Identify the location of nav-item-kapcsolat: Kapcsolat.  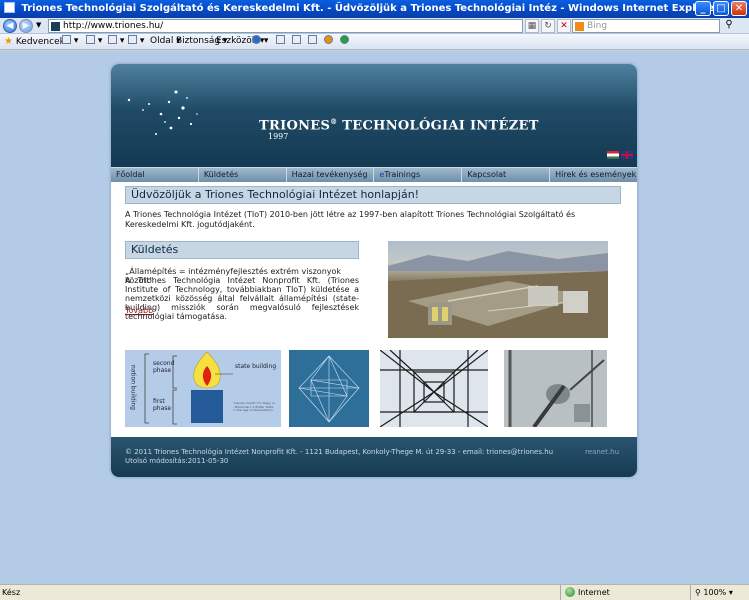
(506, 175).